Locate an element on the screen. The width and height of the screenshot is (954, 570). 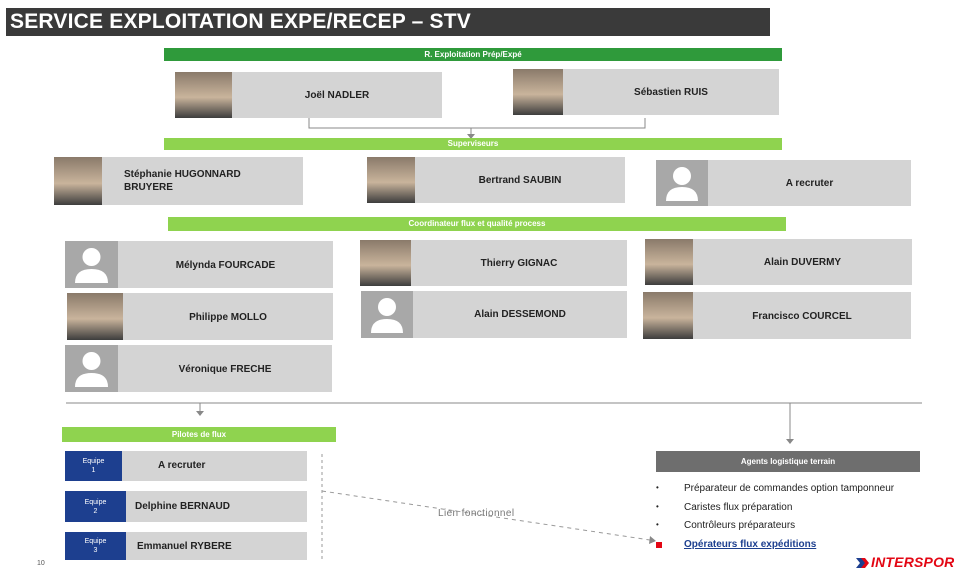
person-name: Delphine BERNAUD is located at coordinates (183, 506).